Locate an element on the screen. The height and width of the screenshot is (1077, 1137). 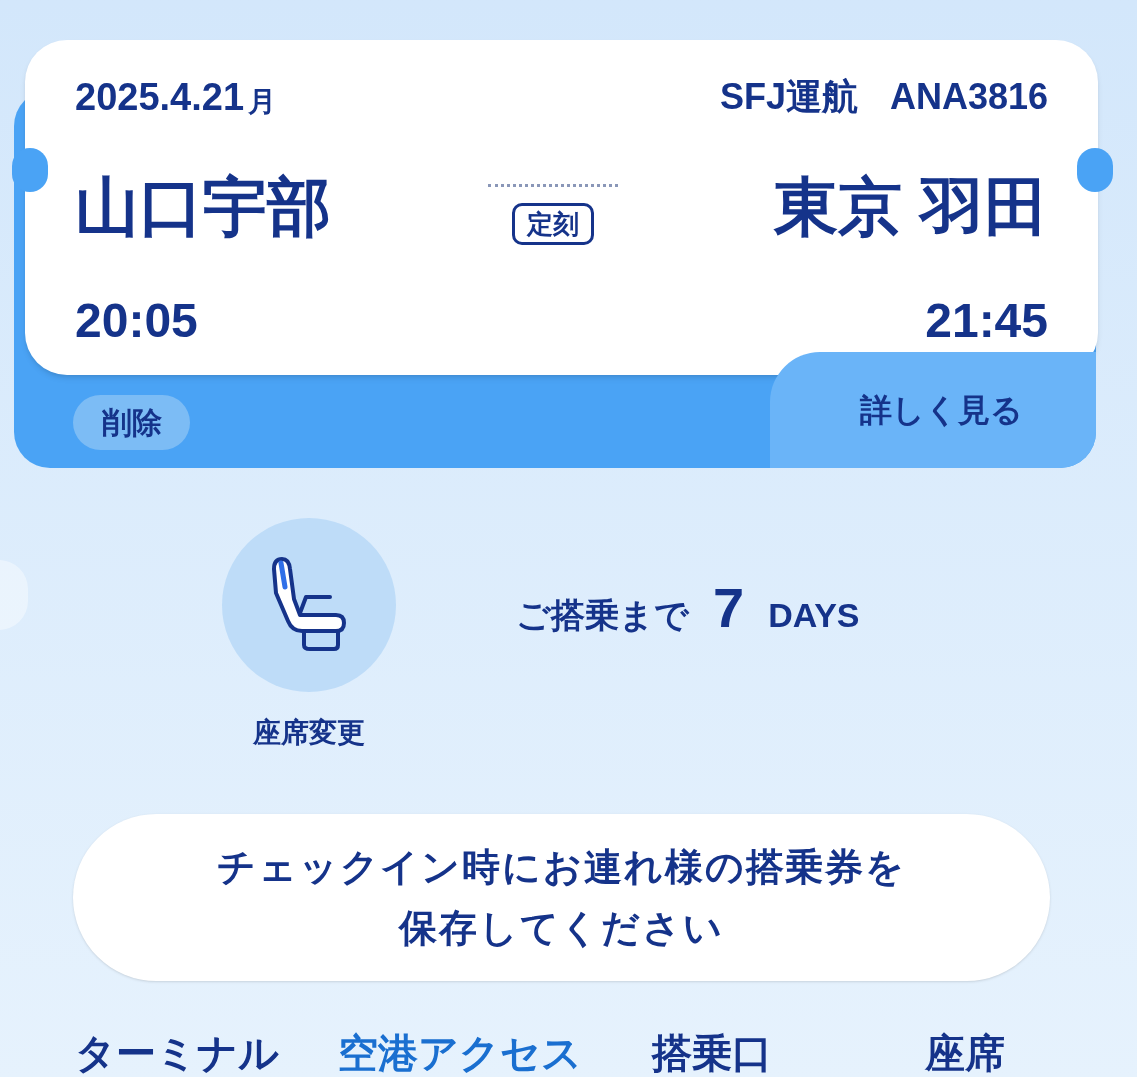
tab: 空港アクセス is located at coordinates (460, 1053).